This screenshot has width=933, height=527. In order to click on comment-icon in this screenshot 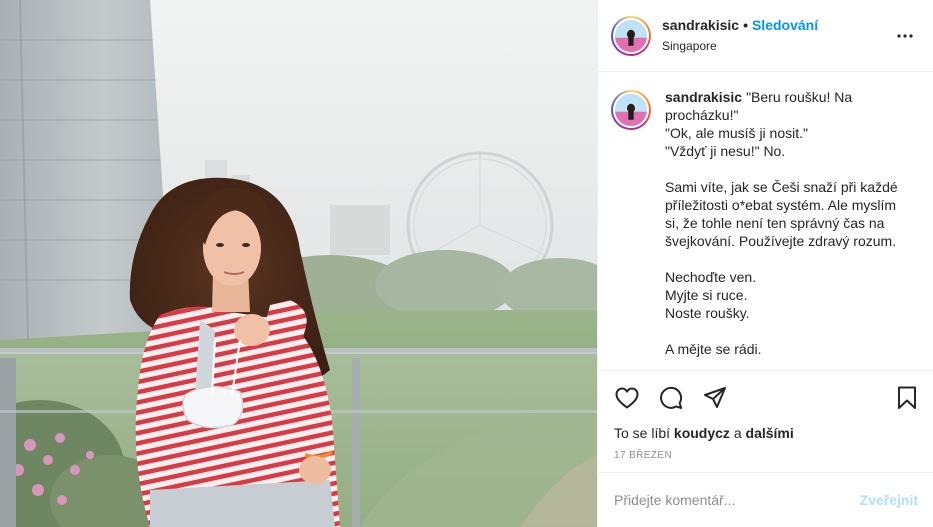, I will do `click(671, 398)`.